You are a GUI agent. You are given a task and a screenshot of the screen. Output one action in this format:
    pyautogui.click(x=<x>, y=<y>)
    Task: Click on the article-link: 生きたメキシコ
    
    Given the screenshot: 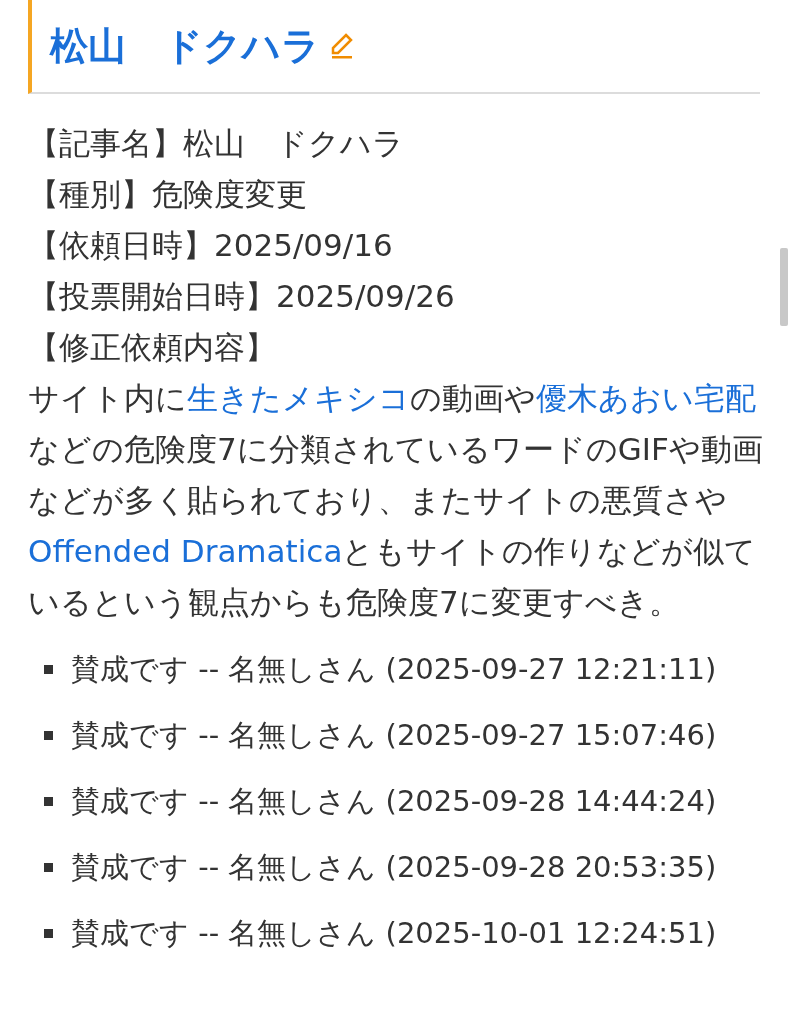 What is the action you would take?
    pyautogui.click(x=298, y=398)
    